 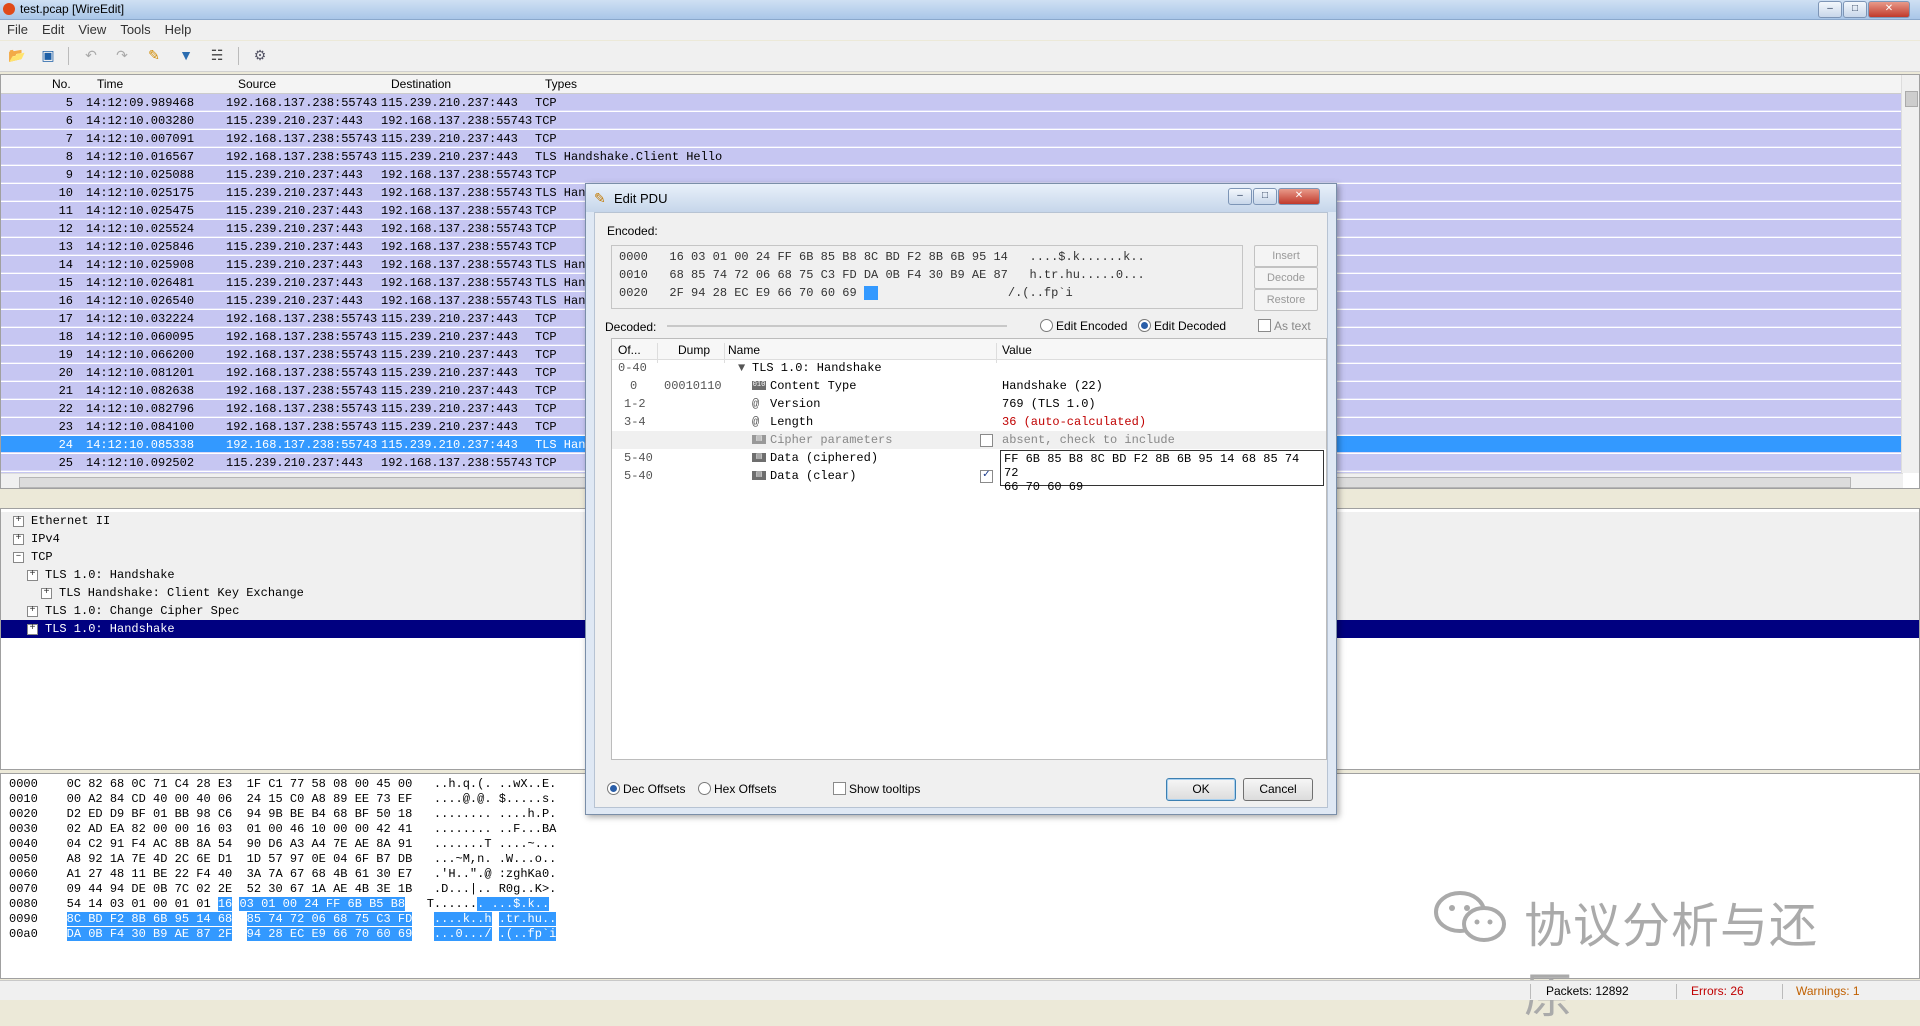 What do you see at coordinates (186, 55) in the screenshot?
I see `filter-icon: ▼` at bounding box center [186, 55].